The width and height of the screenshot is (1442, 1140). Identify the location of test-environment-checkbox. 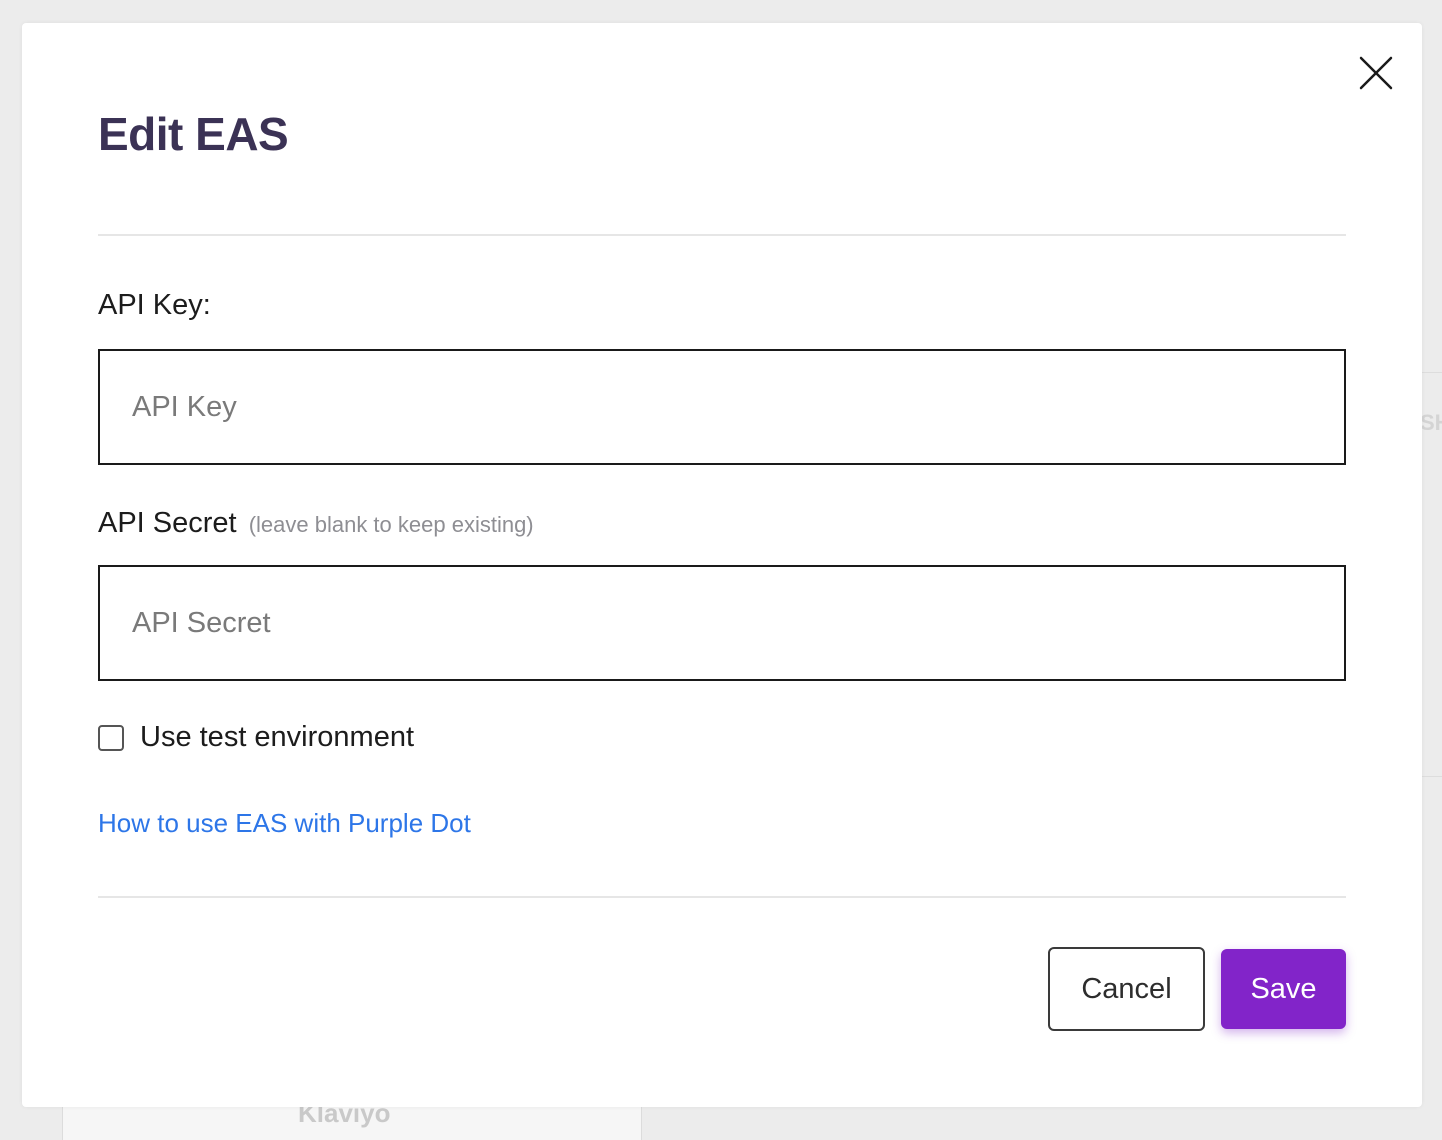
(111, 737).